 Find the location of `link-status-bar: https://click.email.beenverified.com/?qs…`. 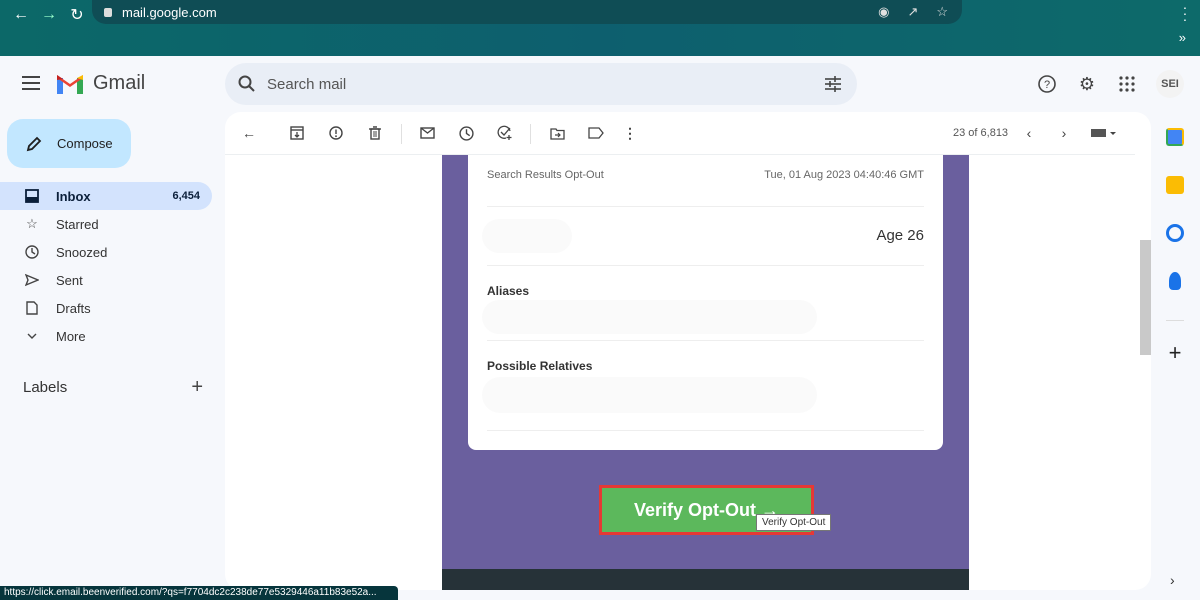

link-status-bar: https://click.email.beenverified.com/?qs… is located at coordinates (199, 593).